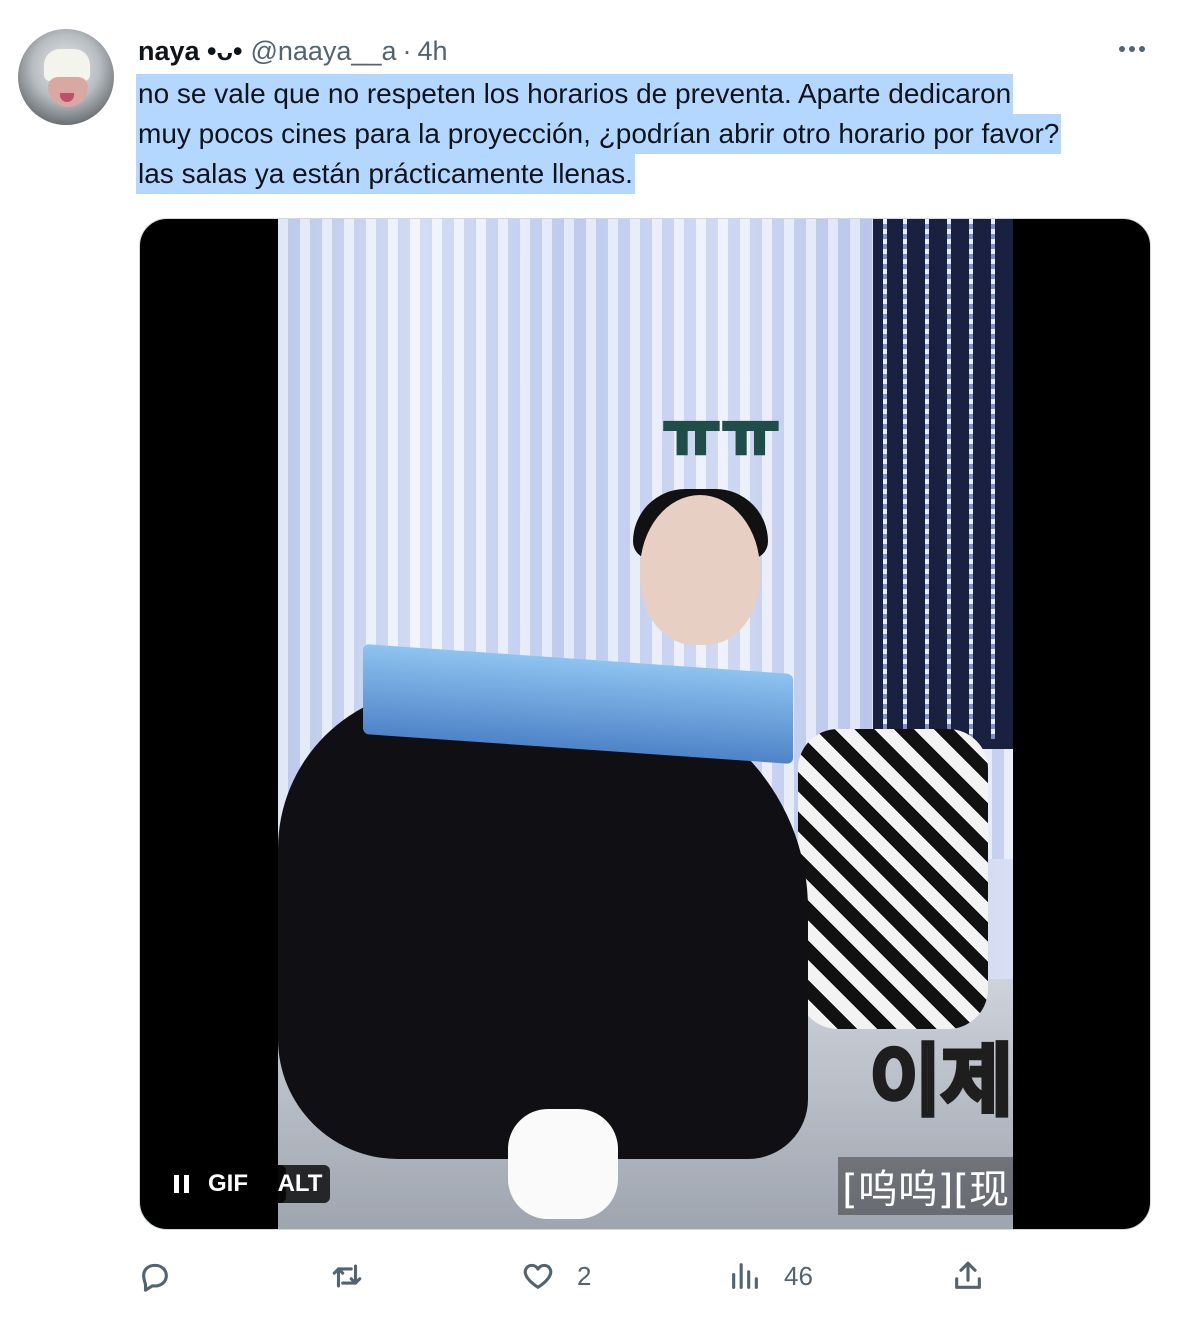  Describe the element at coordinates (323, 51) in the screenshot. I see `author-handle: @naaya__a` at that location.